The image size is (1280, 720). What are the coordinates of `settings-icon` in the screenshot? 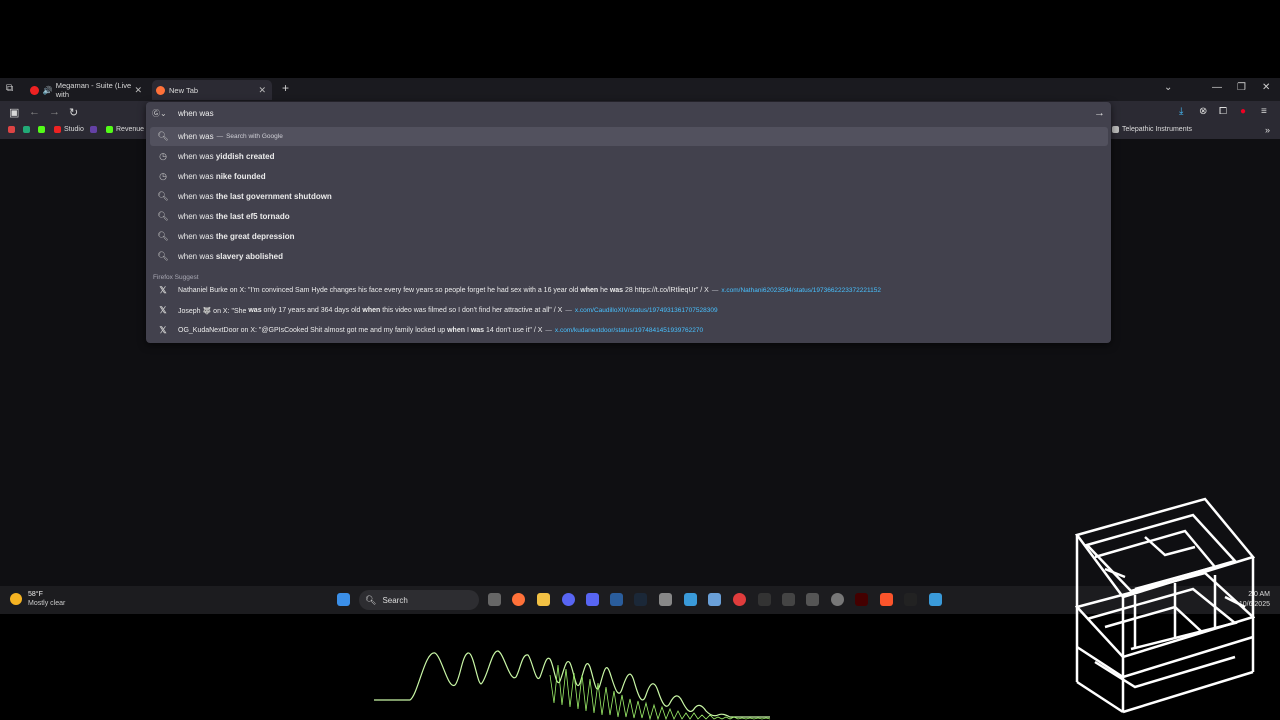 It's located at (837, 599).